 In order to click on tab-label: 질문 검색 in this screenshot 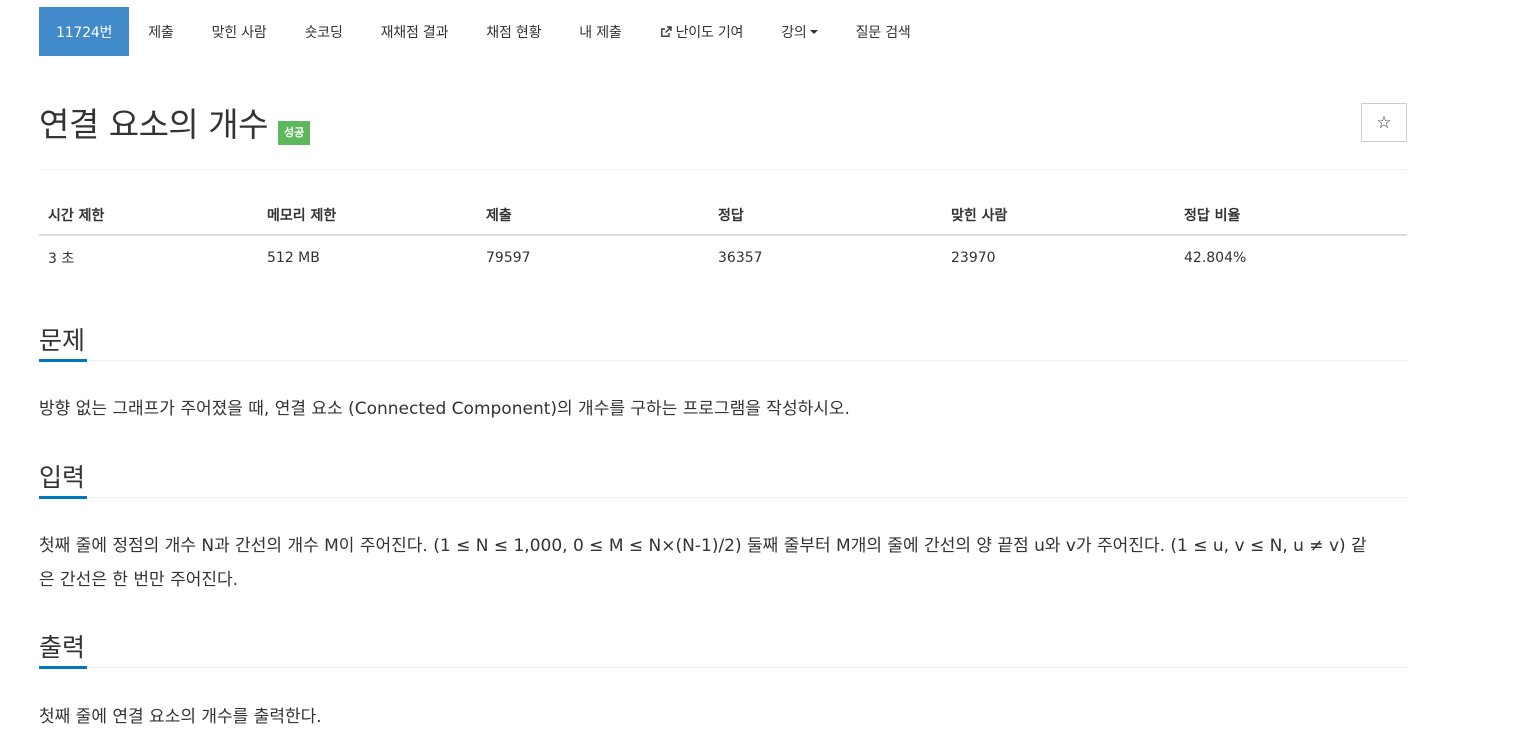, I will do `click(883, 32)`.